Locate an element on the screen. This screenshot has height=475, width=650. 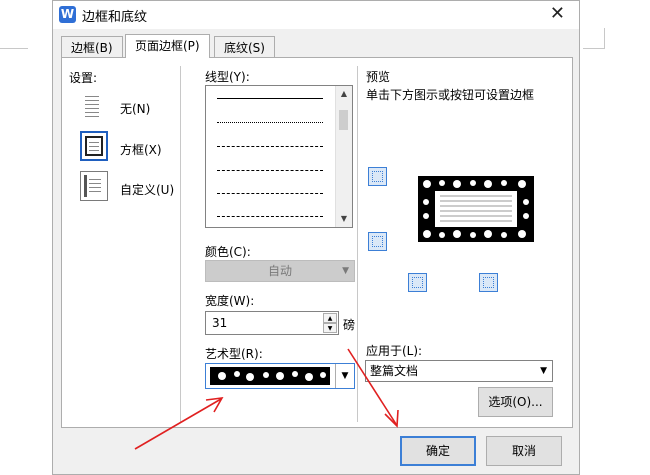
wps-writer-icon: W is located at coordinates (67, 14).